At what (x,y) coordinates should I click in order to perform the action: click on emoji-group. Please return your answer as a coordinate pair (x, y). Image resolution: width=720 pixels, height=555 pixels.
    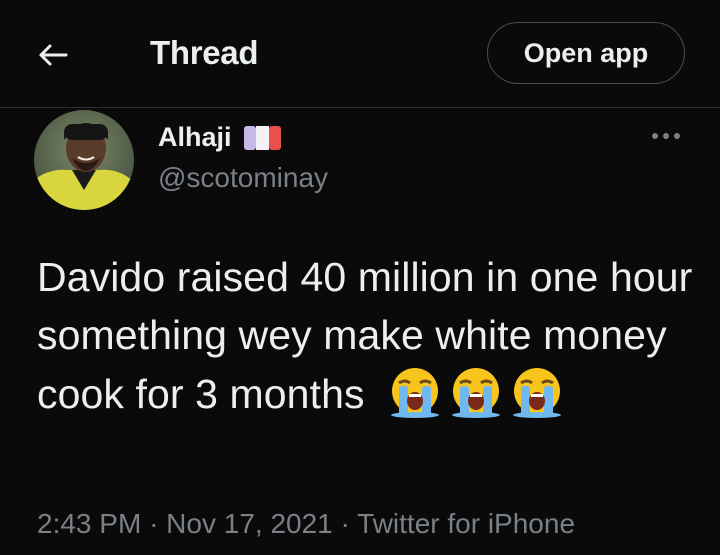
    Looking at the image, I should click on (476, 391).